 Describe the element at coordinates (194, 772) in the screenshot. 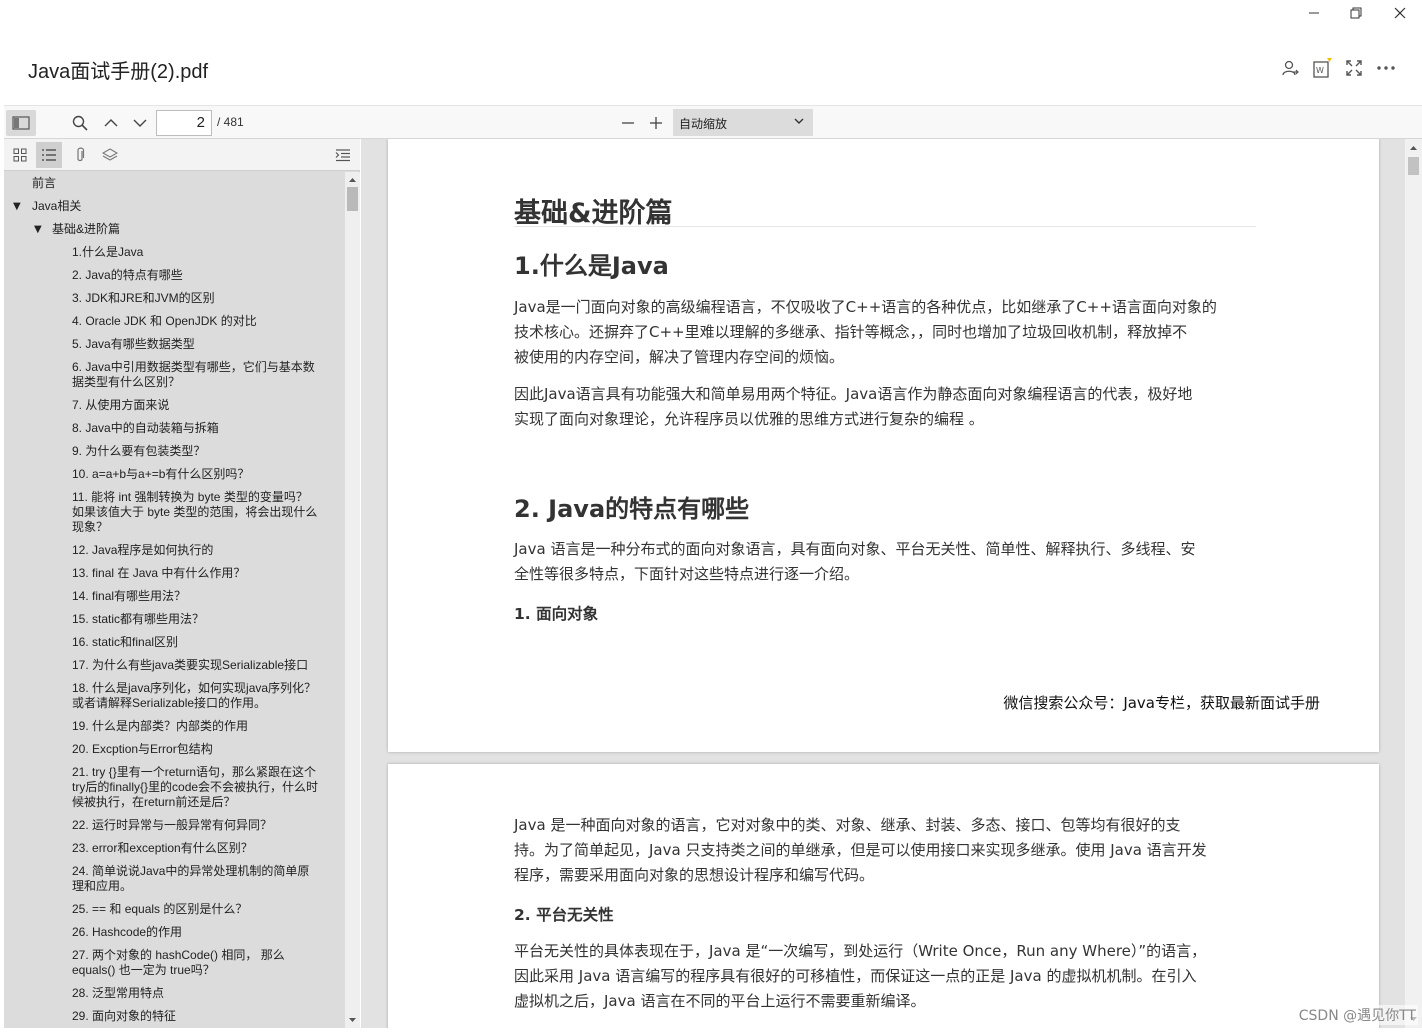

I see `outline-item: 21. try {}里有一个return语句，那么紧跟在这个` at that location.